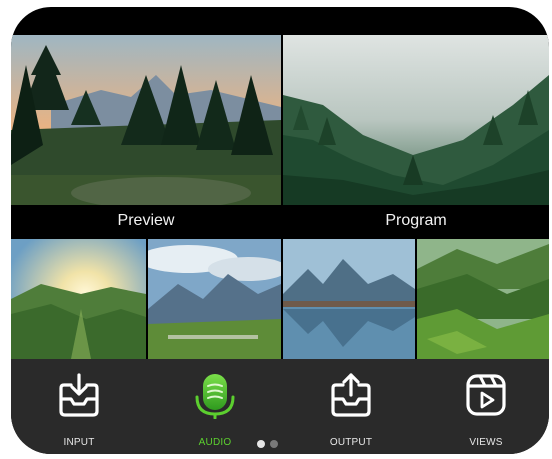 The image size is (552, 459). Describe the element at coordinates (351, 442) in the screenshot. I see `output-label: OUTPUT` at that location.